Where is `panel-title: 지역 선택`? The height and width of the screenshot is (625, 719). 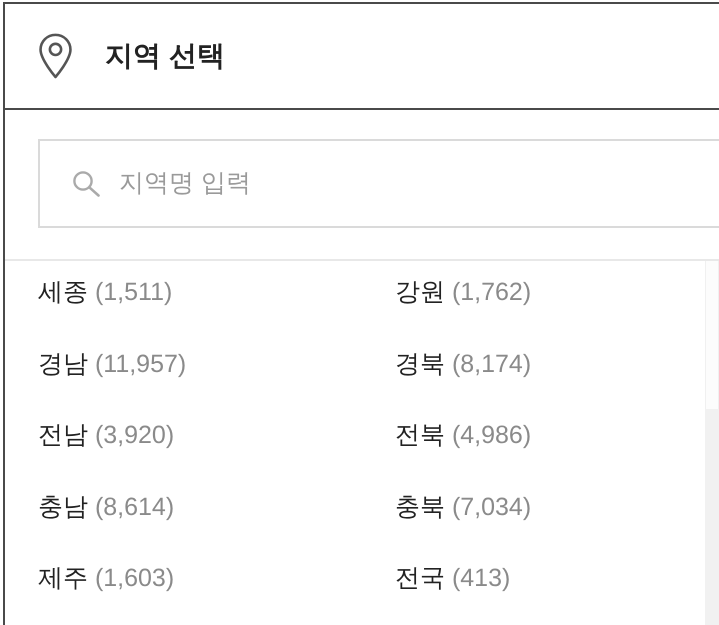
panel-title: 지역 선택 is located at coordinates (165, 56).